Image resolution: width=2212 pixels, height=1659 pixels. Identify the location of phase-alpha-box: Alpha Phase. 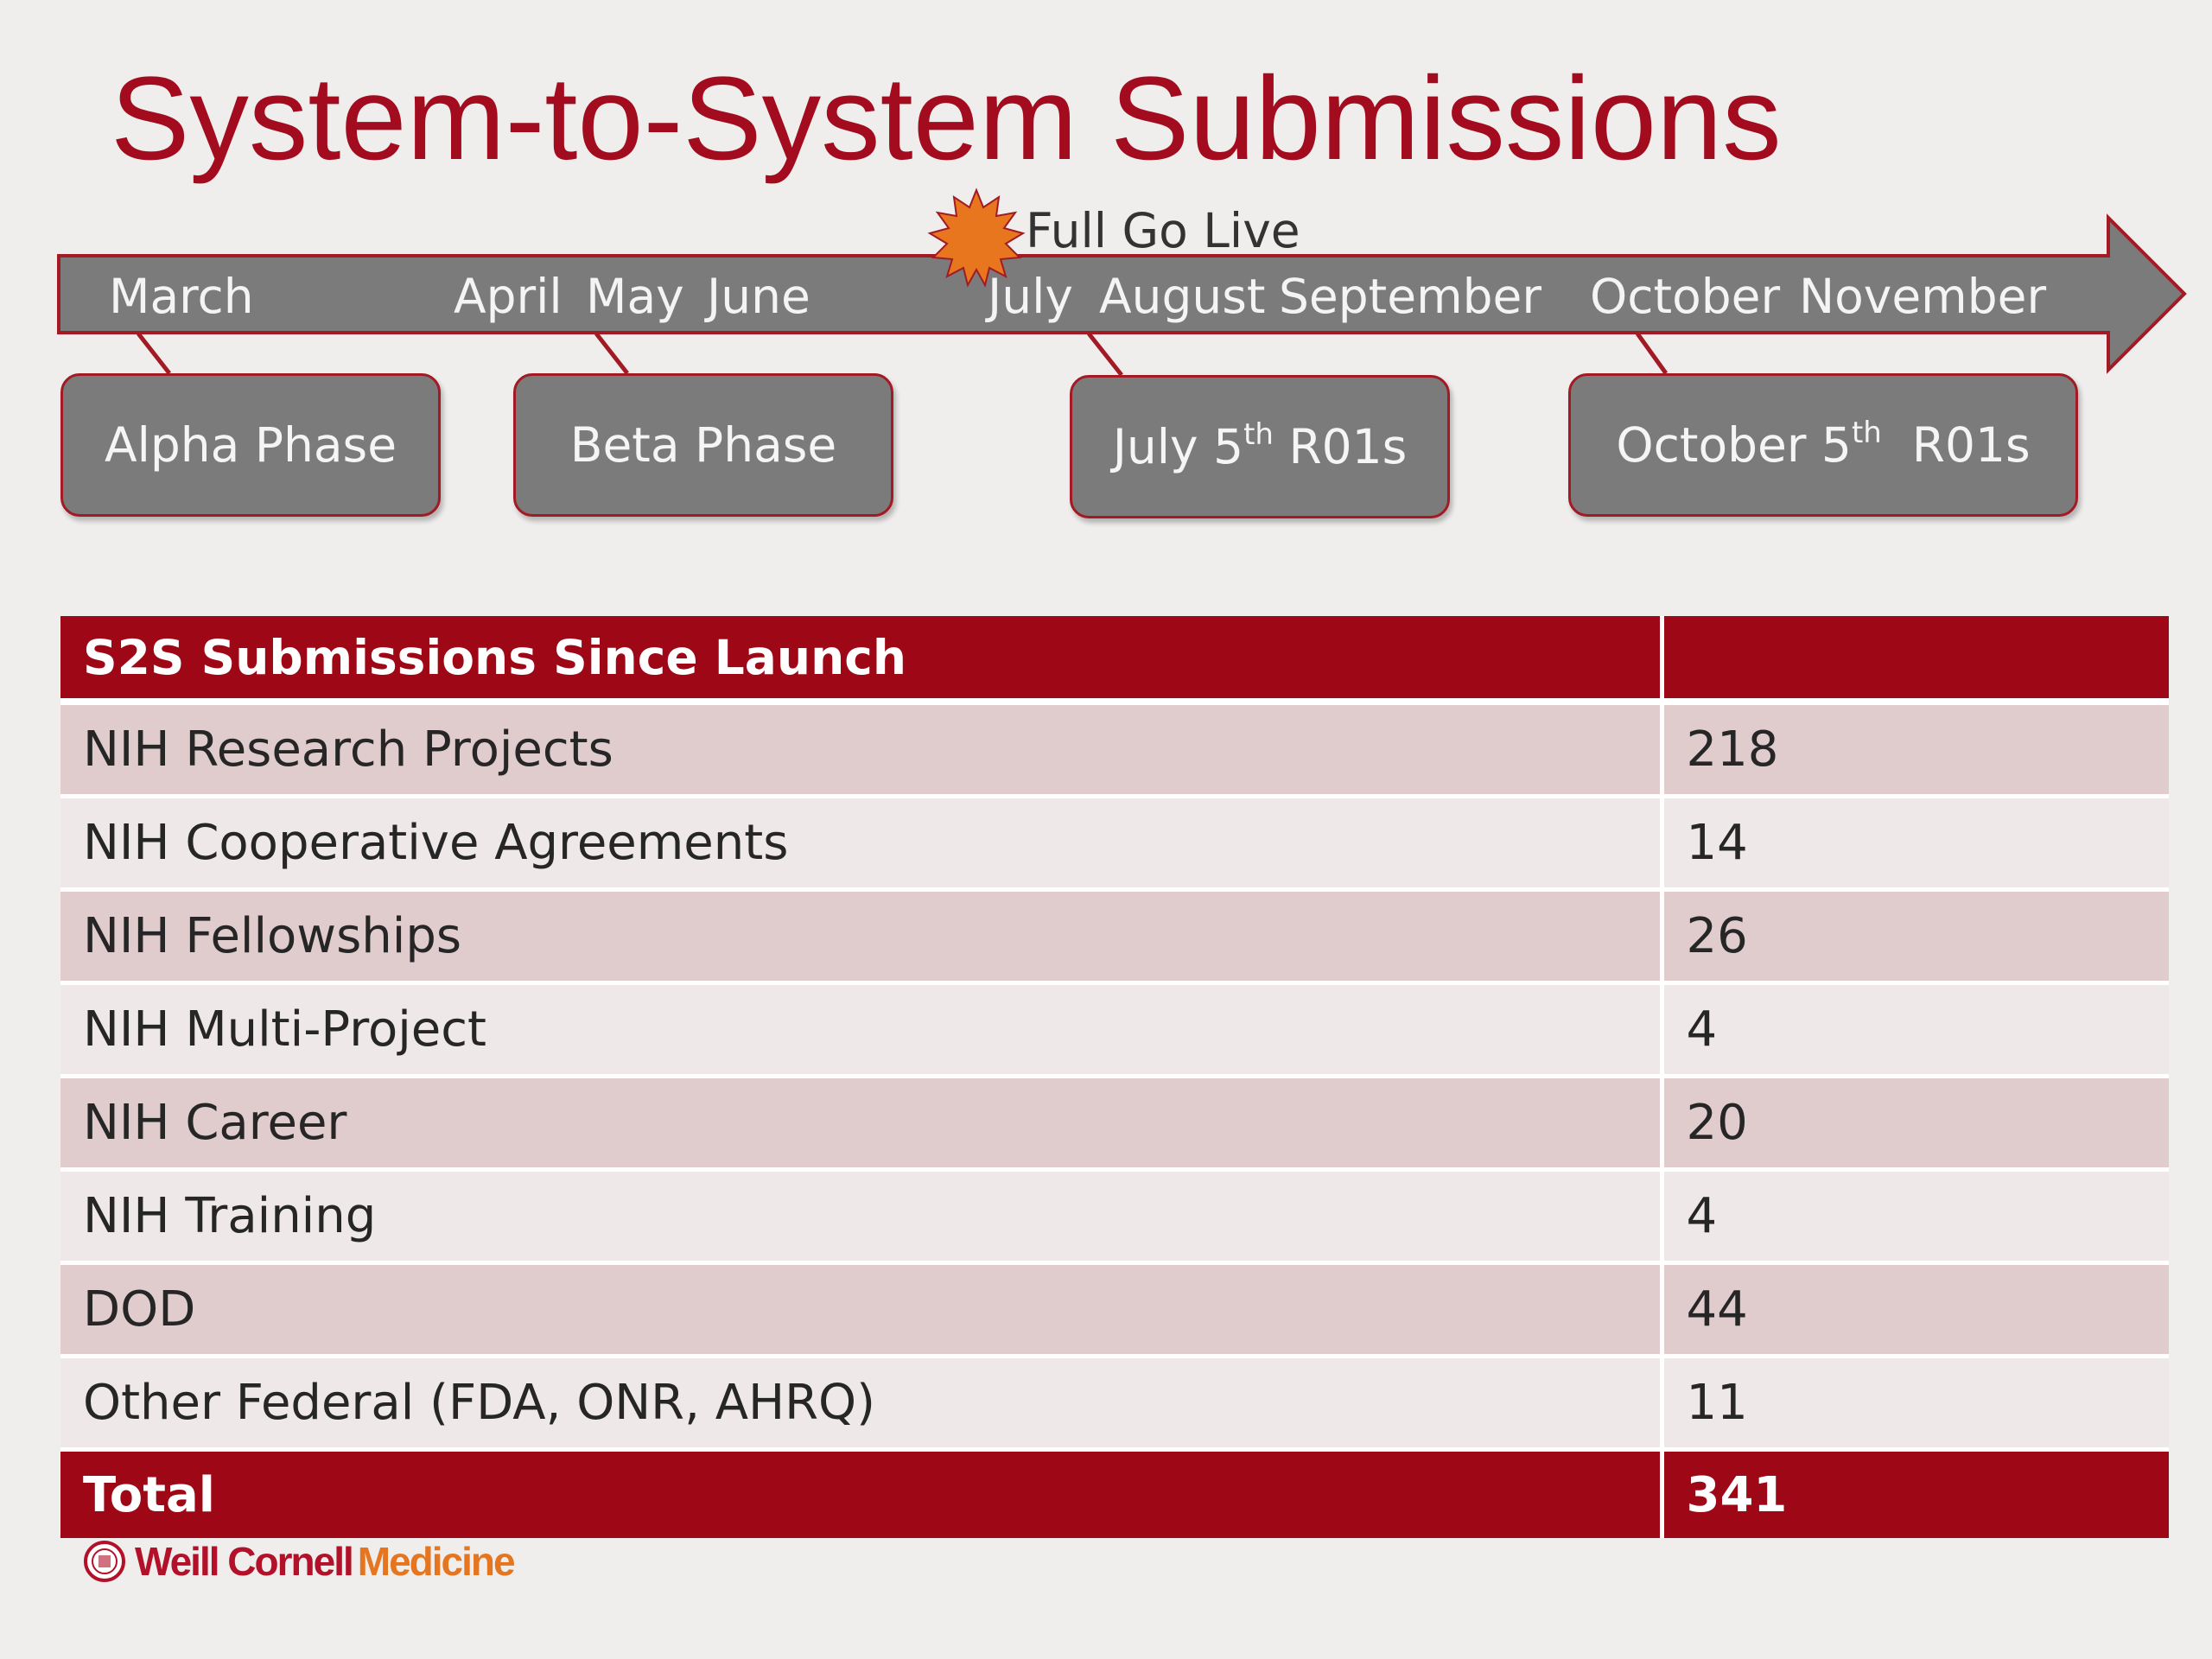
(250, 445).